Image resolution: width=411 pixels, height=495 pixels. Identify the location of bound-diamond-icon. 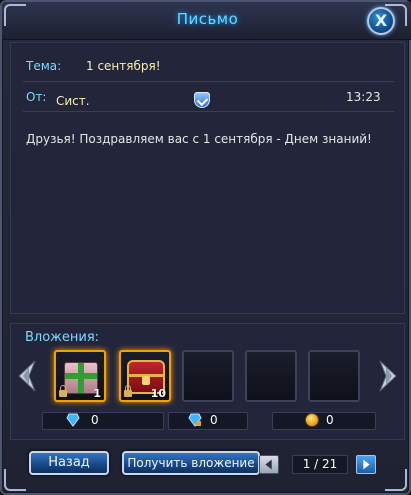
(195, 420).